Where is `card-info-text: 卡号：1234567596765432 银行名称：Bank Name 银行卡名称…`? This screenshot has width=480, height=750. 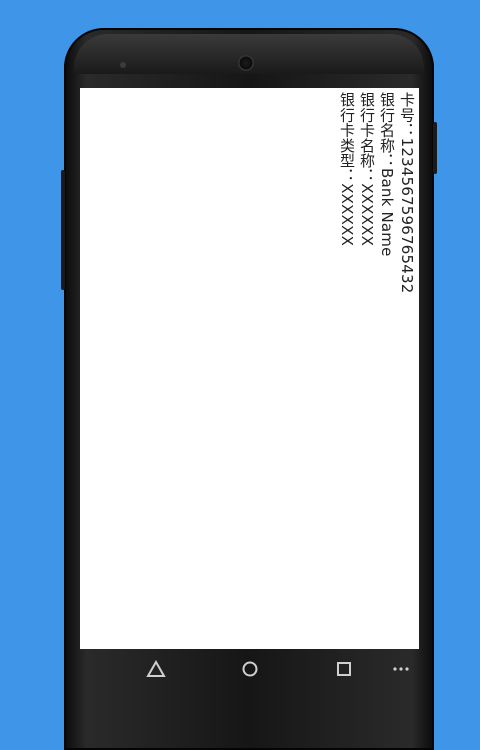
card-info-text: 卡号：1234567596765432 银行名称：Bank Name 银行卡名称… is located at coordinates (377, 193).